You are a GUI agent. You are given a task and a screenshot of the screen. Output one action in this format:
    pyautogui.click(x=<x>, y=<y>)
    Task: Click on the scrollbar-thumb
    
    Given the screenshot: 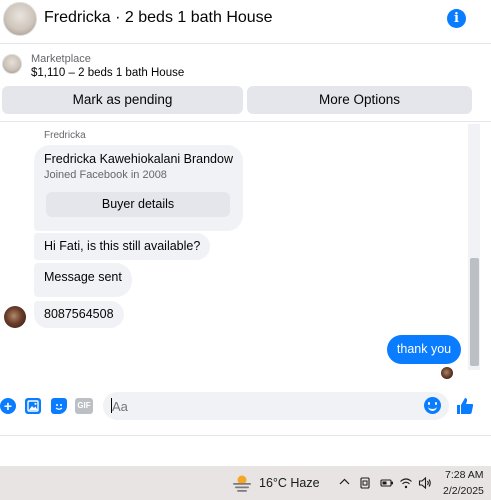 What is the action you would take?
    pyautogui.click(x=474, y=312)
    